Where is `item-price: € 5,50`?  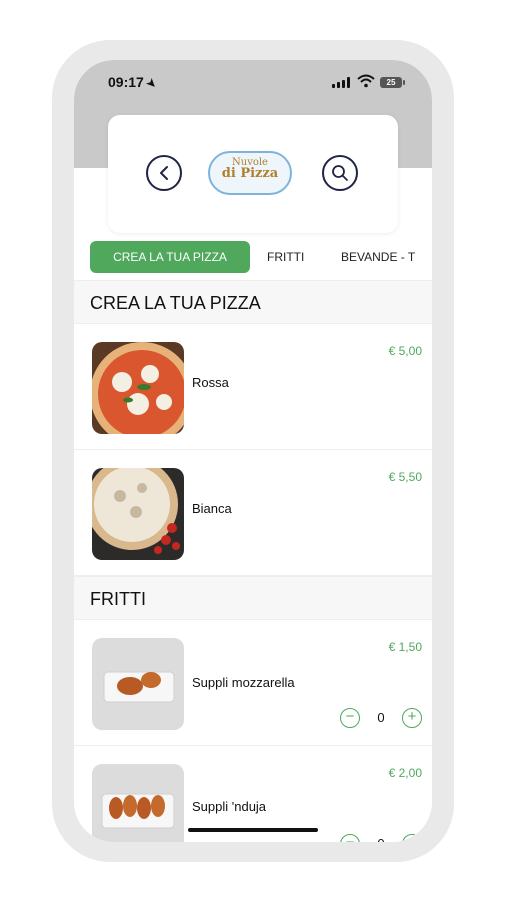
item-price: € 5,50 is located at coordinates (405, 477).